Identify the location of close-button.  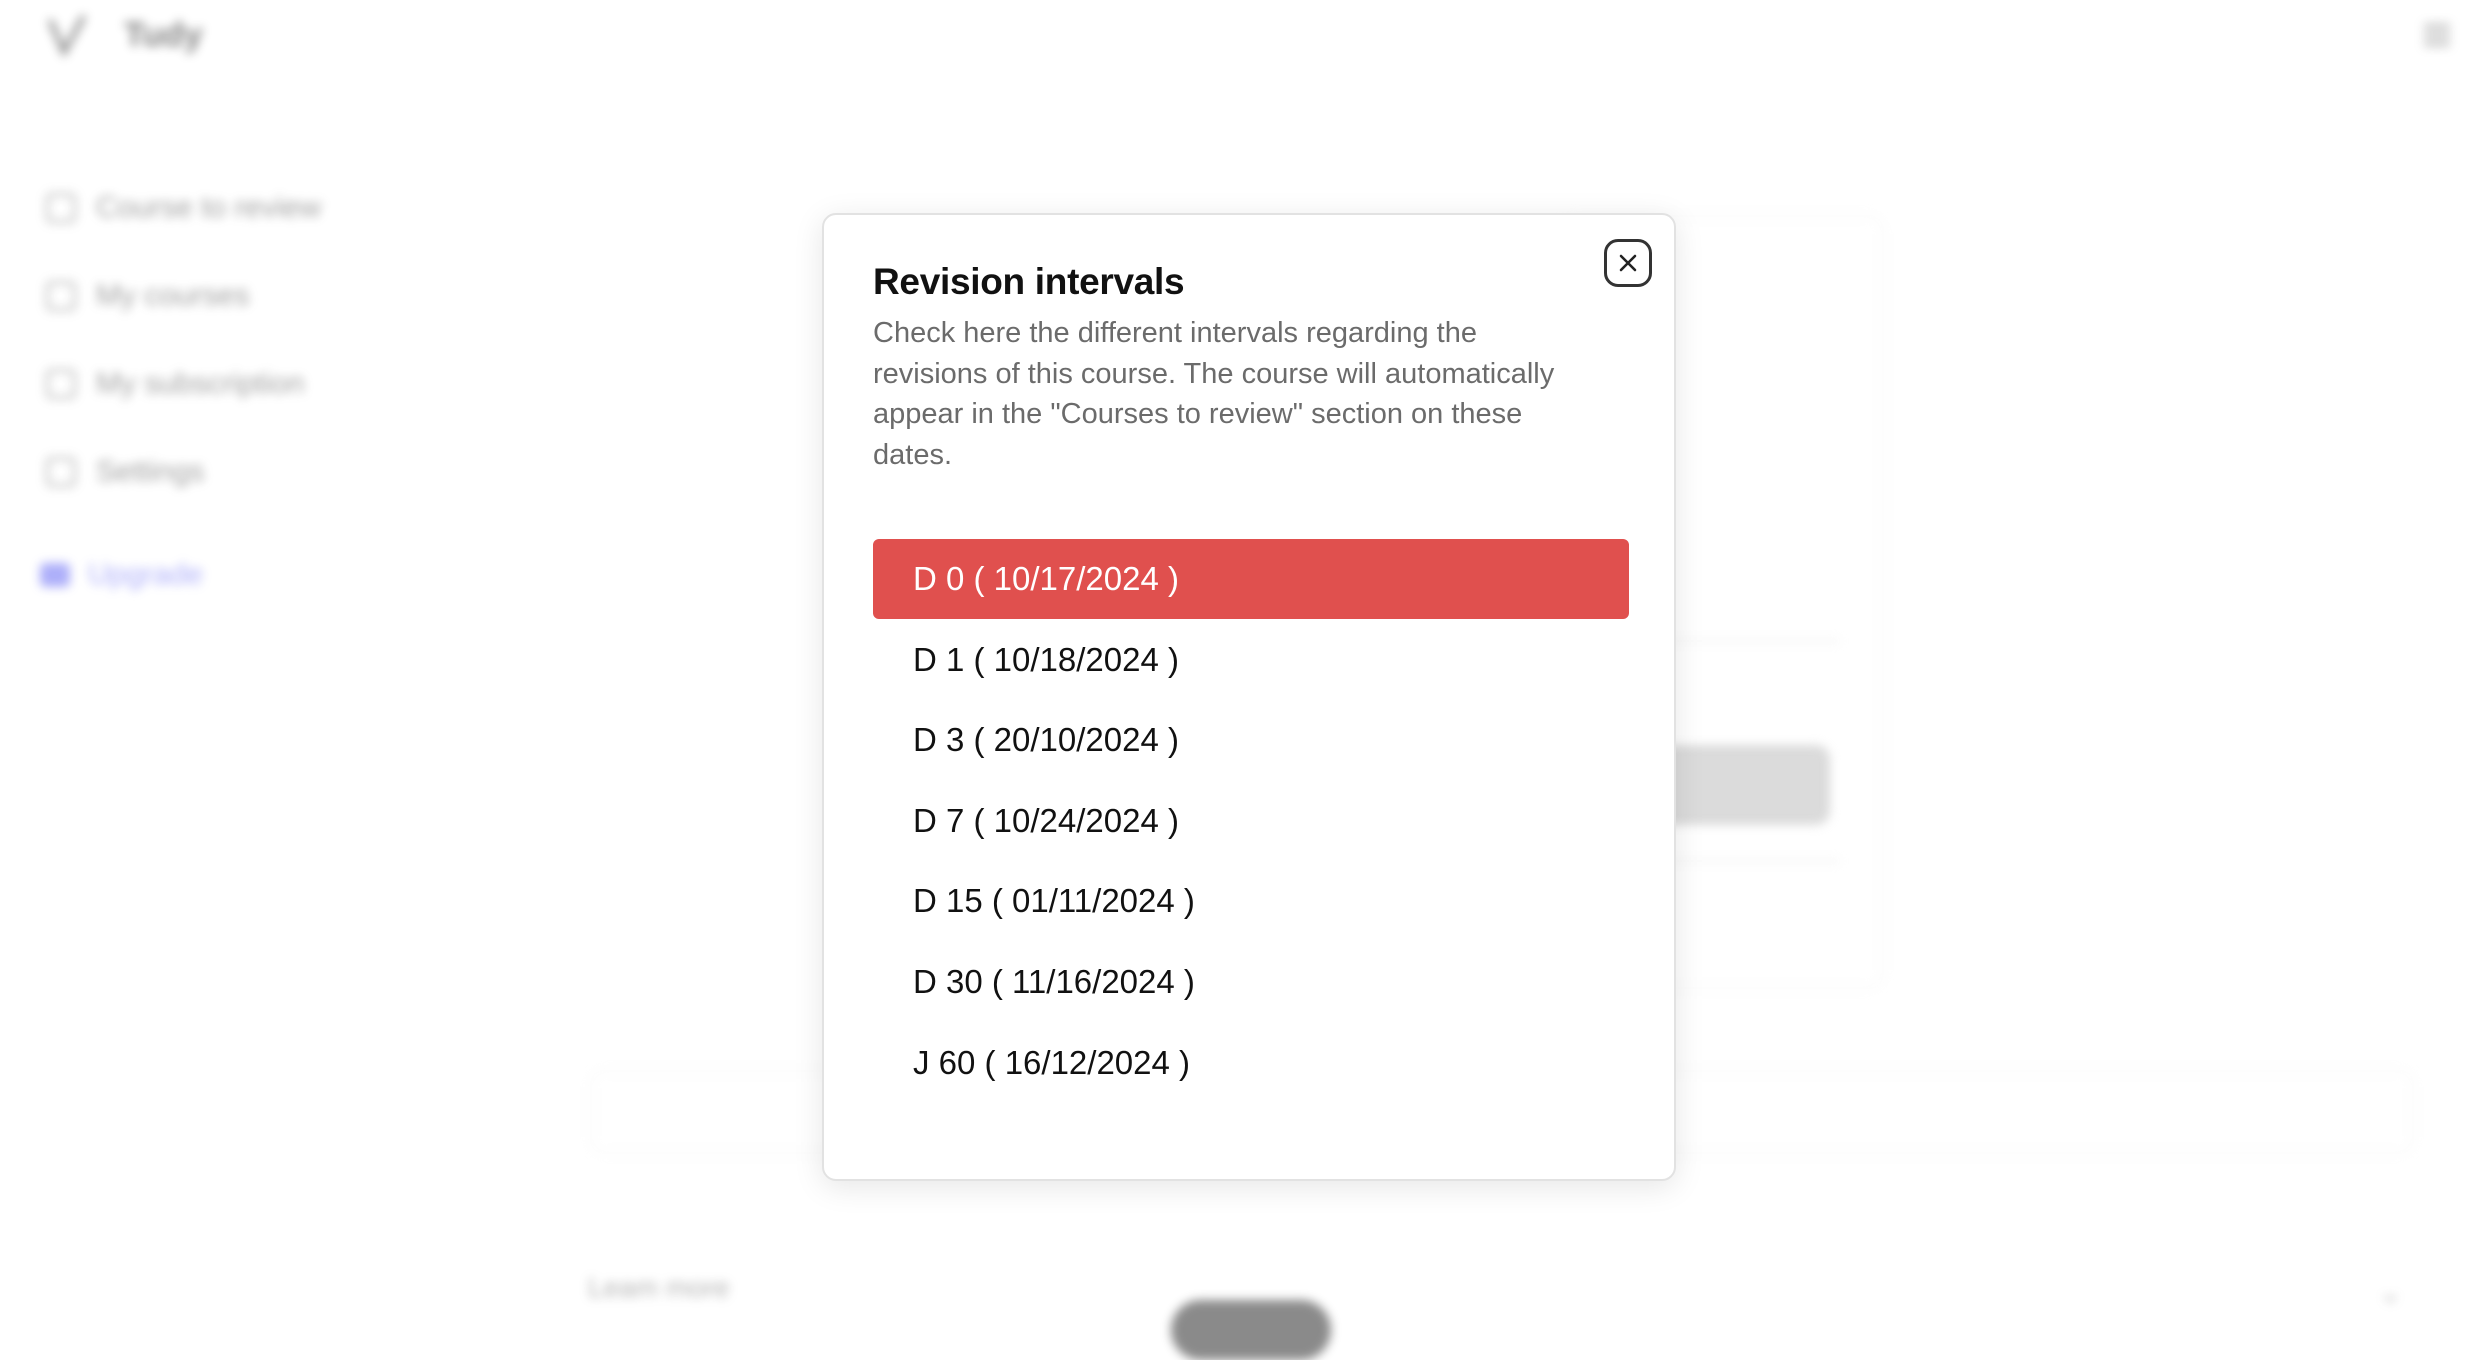
(1628, 263).